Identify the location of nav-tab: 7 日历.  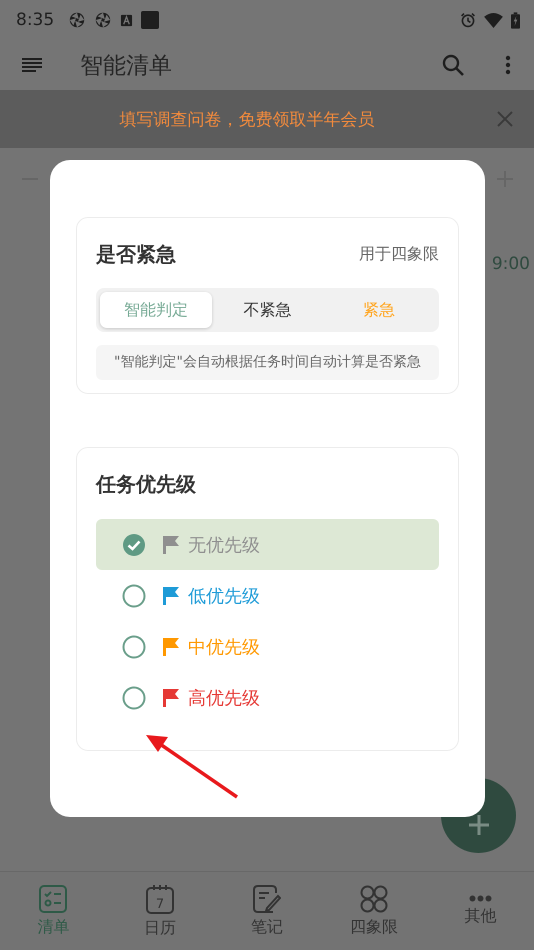
(160, 911).